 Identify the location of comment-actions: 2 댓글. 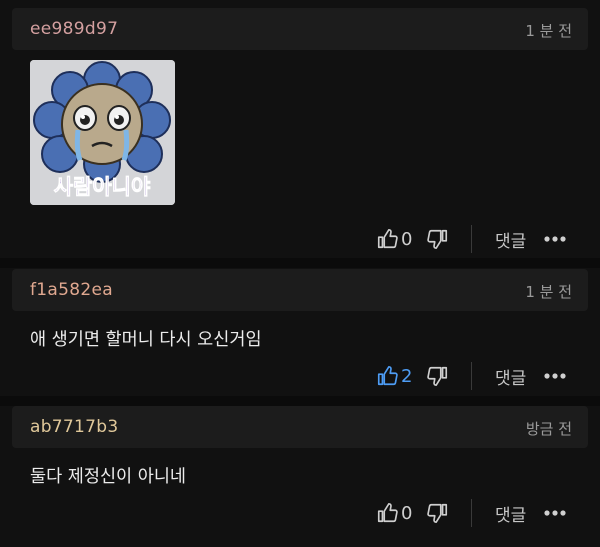
(476, 376).